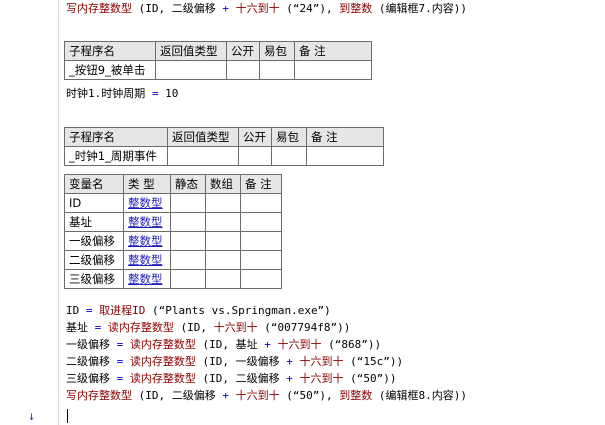 This screenshot has height=425, width=605. I want to click on code-text: (“15c”)), so click(373, 361).